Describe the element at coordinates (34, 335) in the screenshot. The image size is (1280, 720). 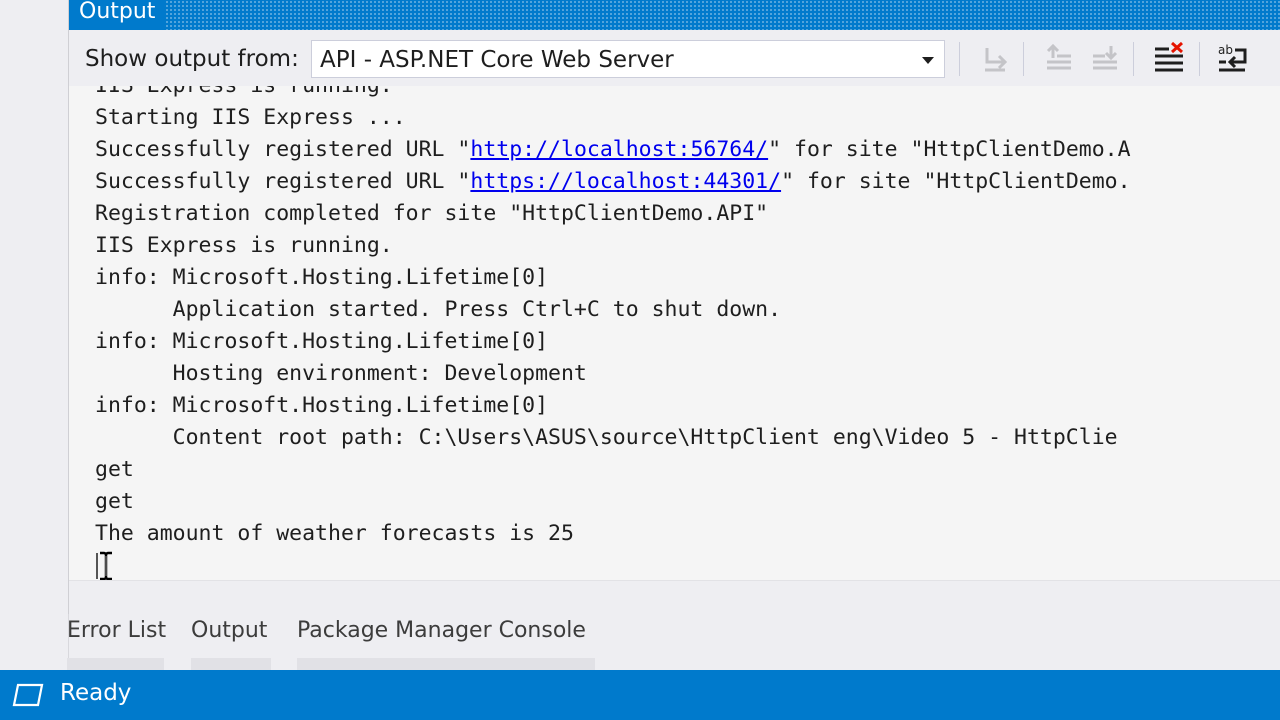
I see `left-gutter` at that location.